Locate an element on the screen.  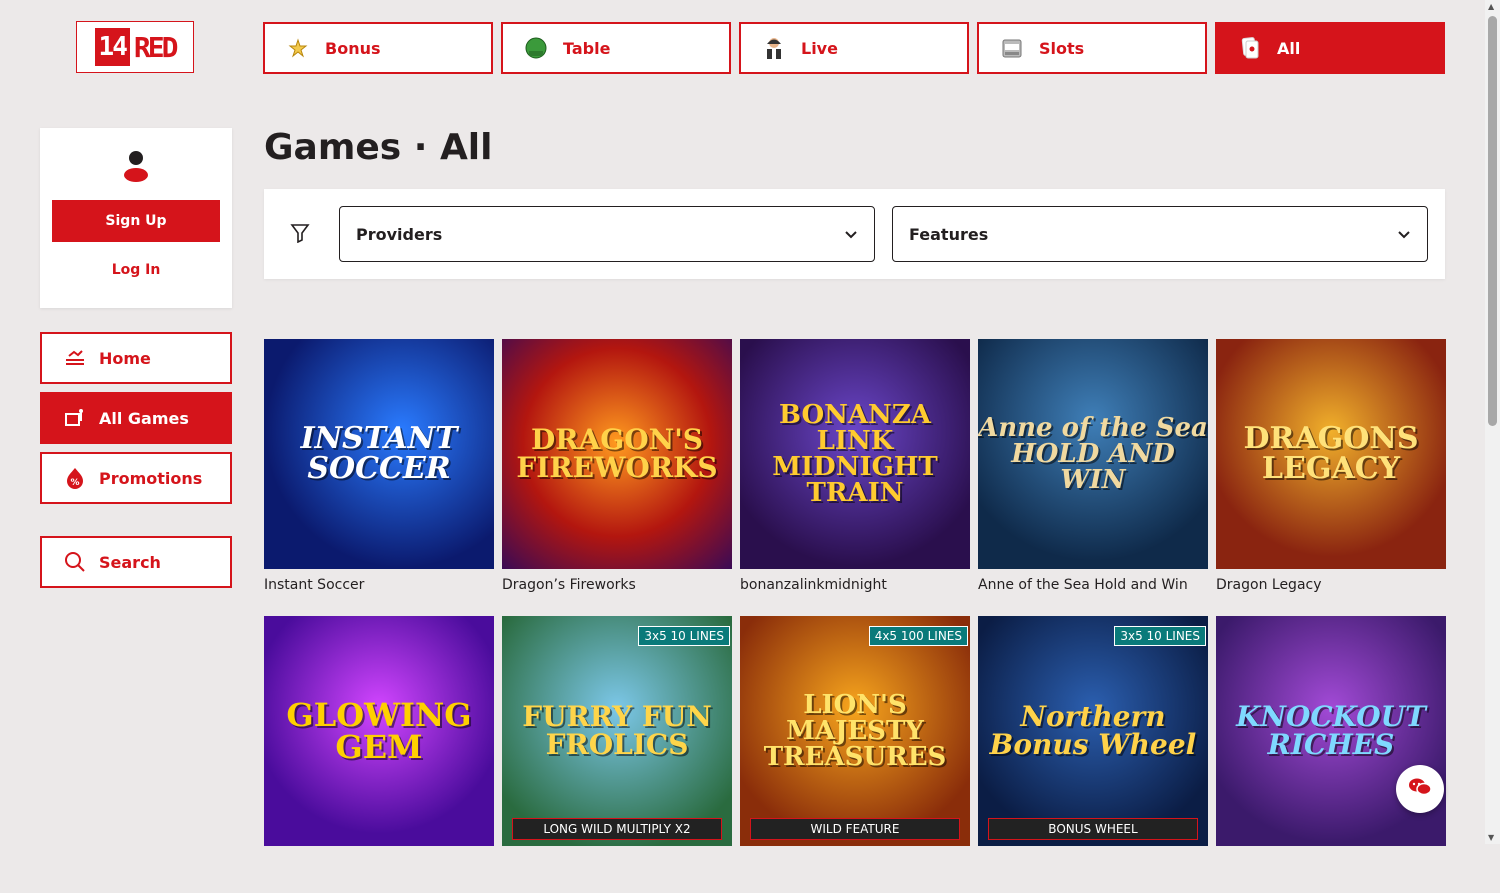
game-art-title: Anne of the Sea HOLD AND WIN is located at coordinates (1093, 454).